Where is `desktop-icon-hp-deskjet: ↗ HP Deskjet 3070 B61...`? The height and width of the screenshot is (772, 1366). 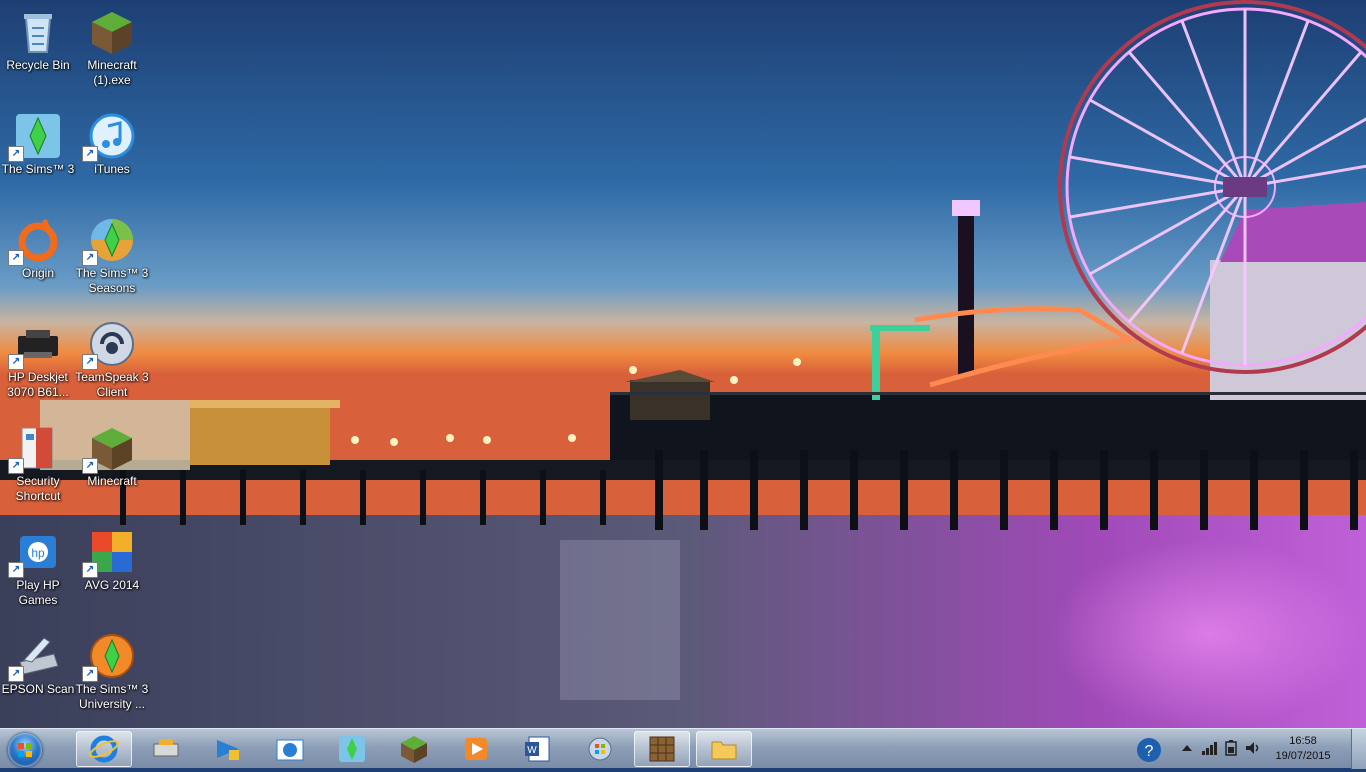 desktop-icon-hp-deskjet: ↗ HP Deskjet 3070 B61... is located at coordinates (38, 357).